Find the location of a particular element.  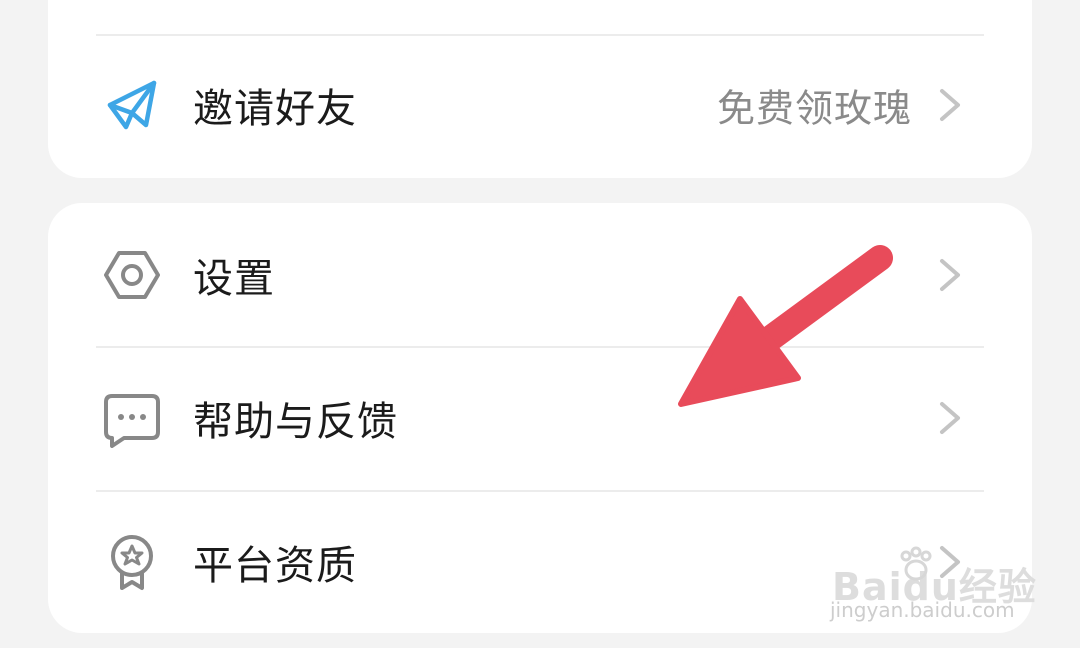

paper-plane-icon is located at coordinates (132, 105).